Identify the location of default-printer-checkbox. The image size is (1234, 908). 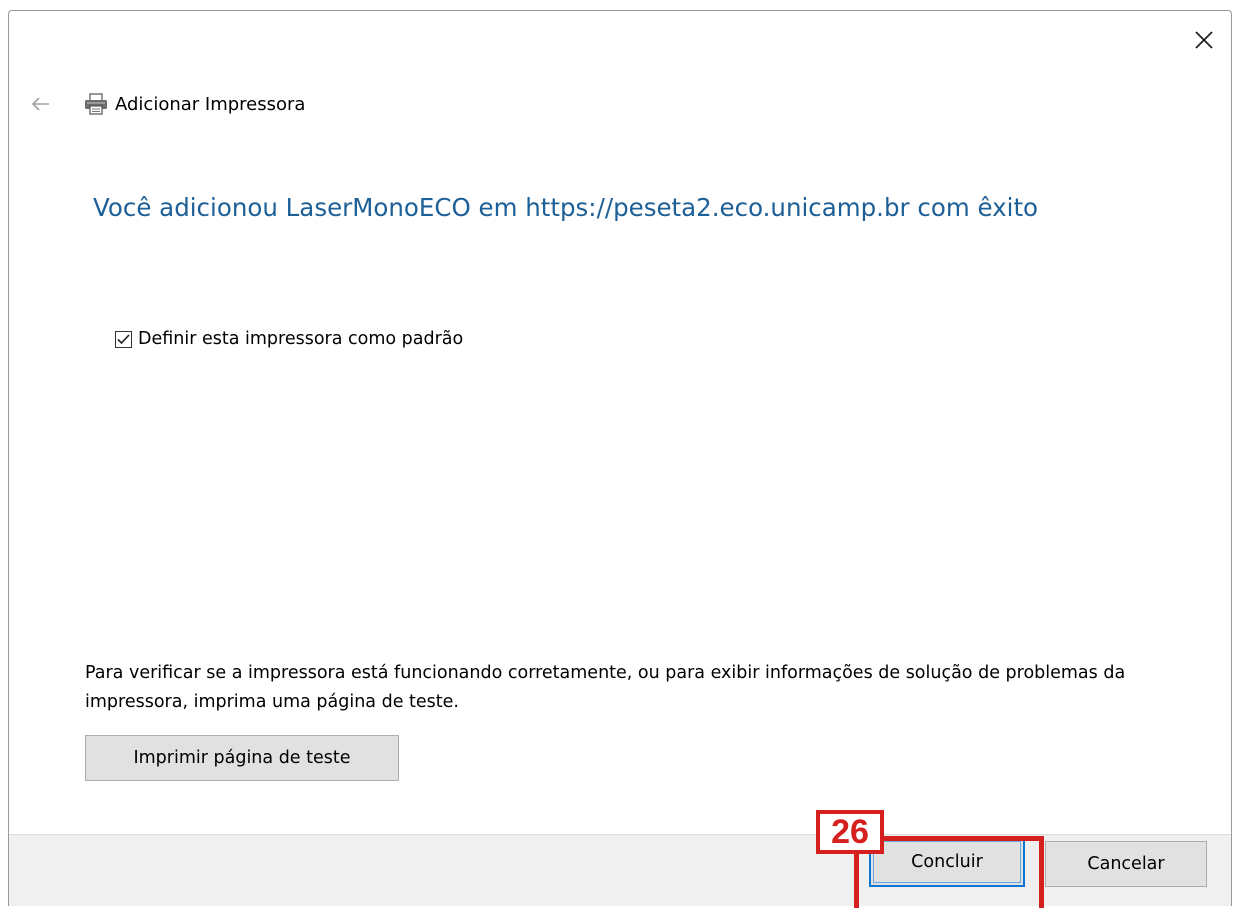
(123, 339).